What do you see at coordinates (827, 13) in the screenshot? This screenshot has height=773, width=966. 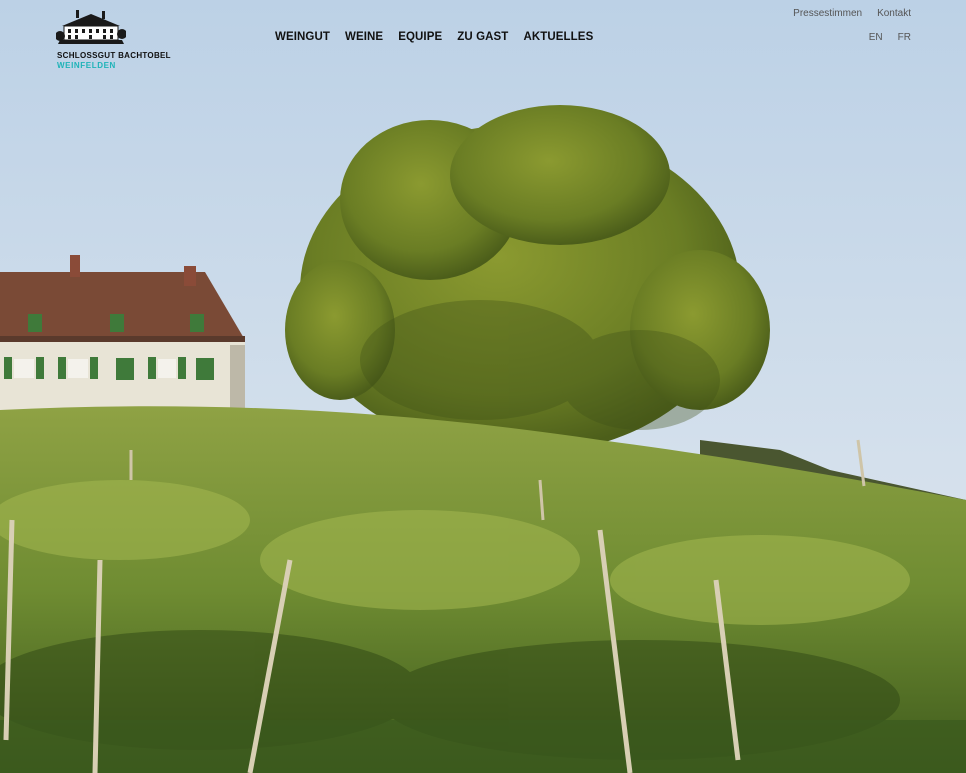 I see `pressestimmen-link: Pressestimmen` at bounding box center [827, 13].